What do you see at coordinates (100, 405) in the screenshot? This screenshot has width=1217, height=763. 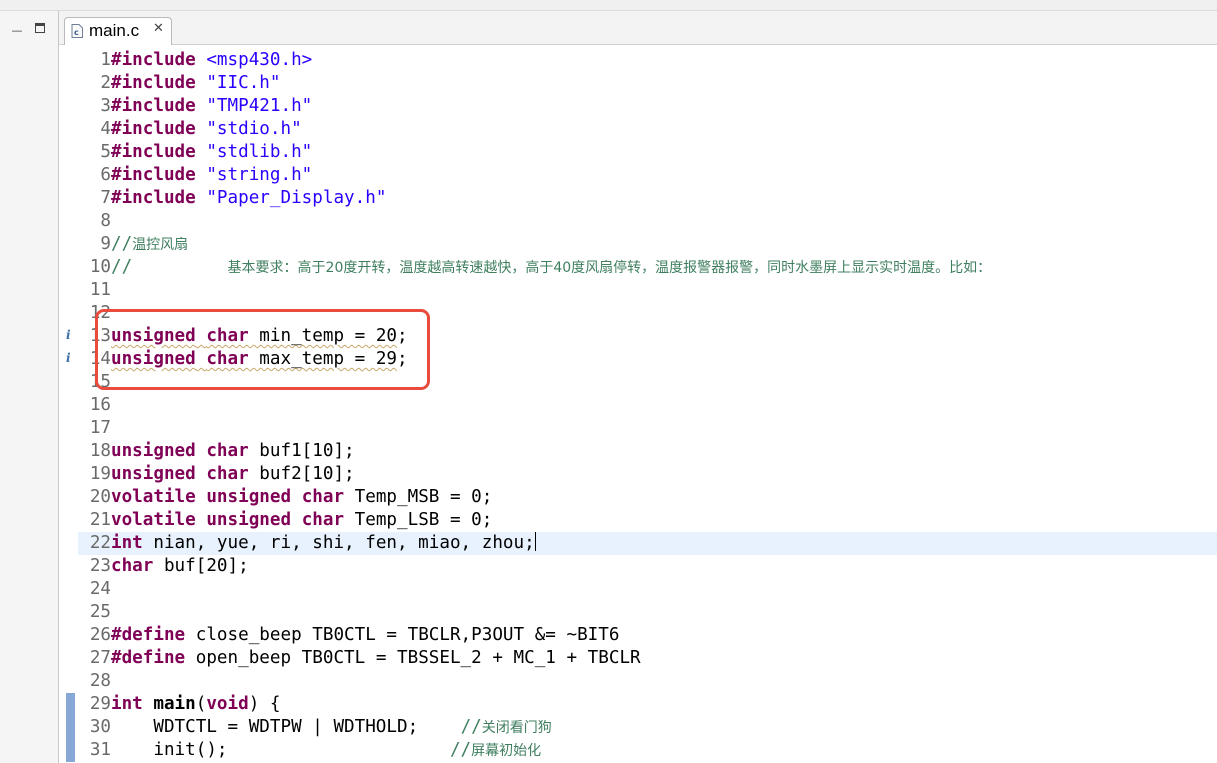 I see `line-number: 16` at bounding box center [100, 405].